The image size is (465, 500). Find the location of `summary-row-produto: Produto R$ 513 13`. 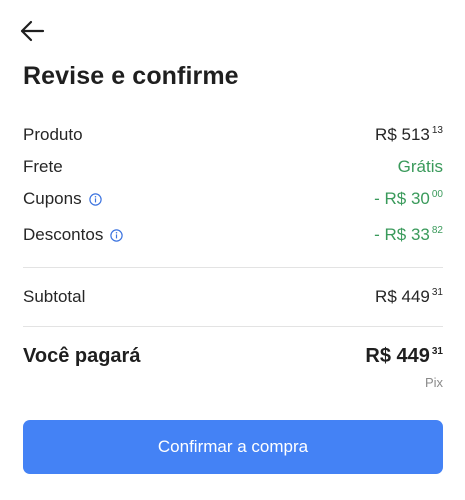

summary-row-produto: Produto R$ 513 13 is located at coordinates (233, 135).